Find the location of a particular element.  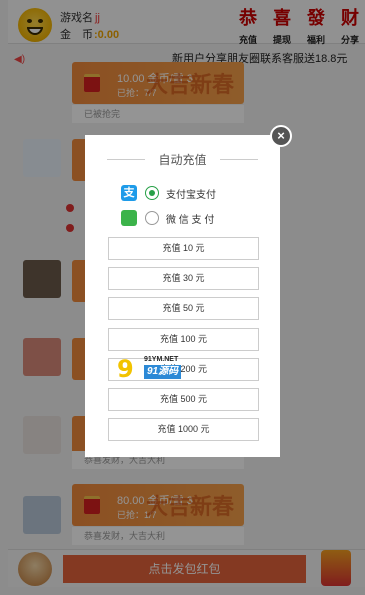

recharge-100-button: 充值 100 元 is located at coordinates (183, 339).